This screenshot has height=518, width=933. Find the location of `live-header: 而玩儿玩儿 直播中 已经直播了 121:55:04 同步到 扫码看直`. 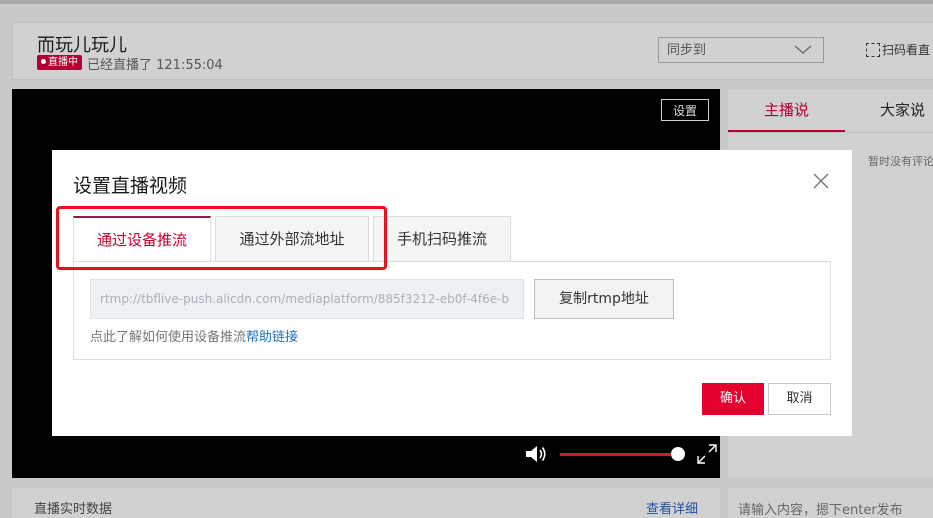

live-header: 而玩儿玩儿 直播中 已经直播了 121:55:04 同步到 扫码看直 is located at coordinates (472, 51).